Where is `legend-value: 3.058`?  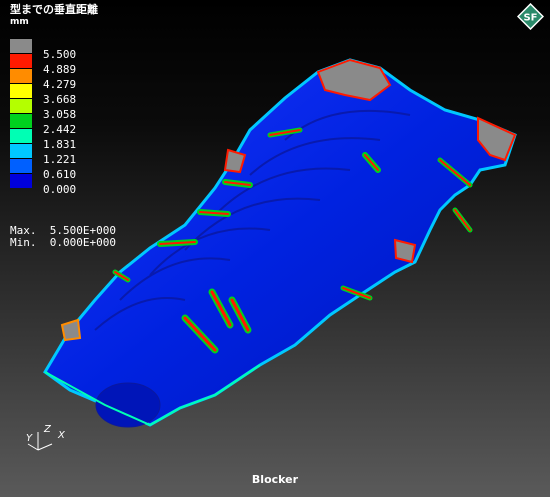
legend-value: 3.058 is located at coordinates (60, 114).